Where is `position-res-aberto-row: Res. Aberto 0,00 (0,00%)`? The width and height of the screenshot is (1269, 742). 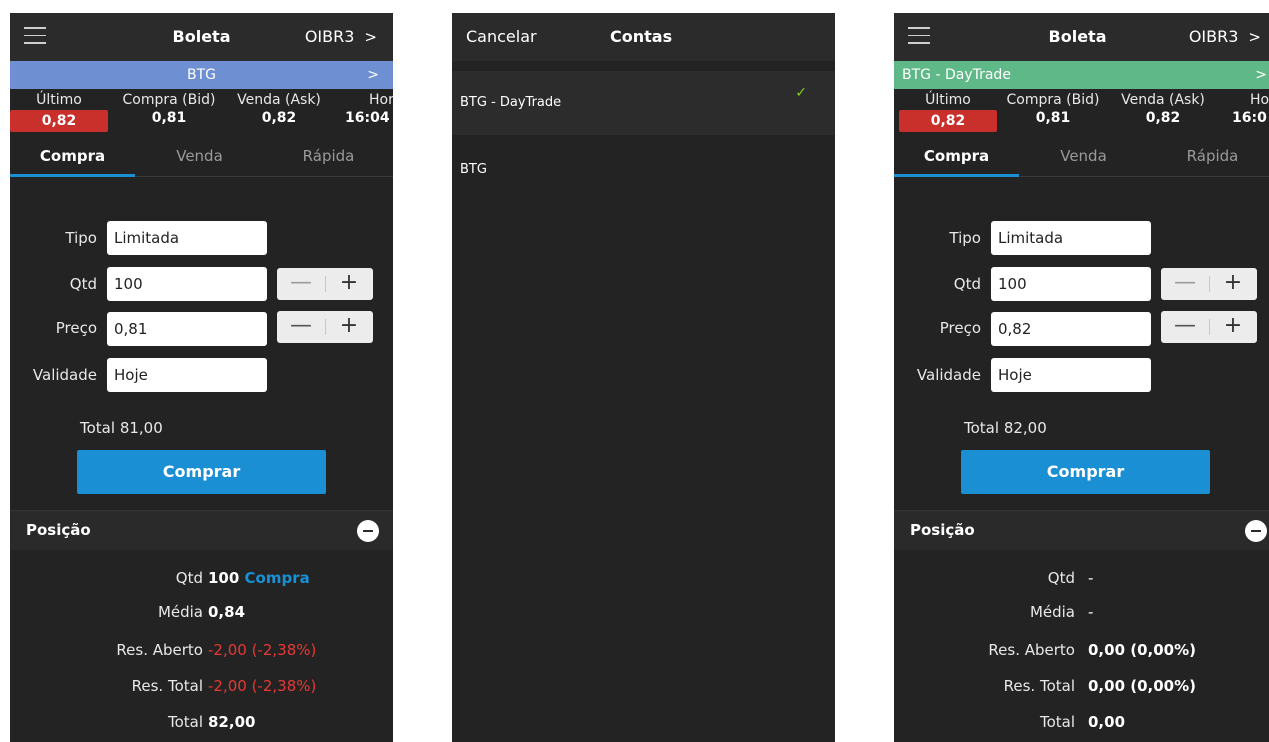 position-res-aberto-row: Res. Aberto 0,00 (0,00%) is located at coordinates (1081, 652).